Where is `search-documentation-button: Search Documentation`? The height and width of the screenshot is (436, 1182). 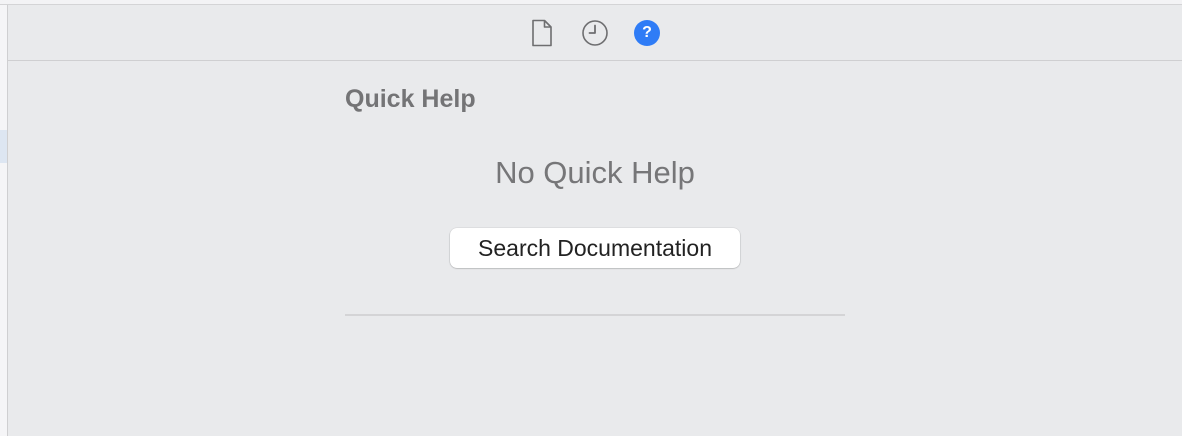
search-documentation-button: Search Documentation is located at coordinates (595, 248).